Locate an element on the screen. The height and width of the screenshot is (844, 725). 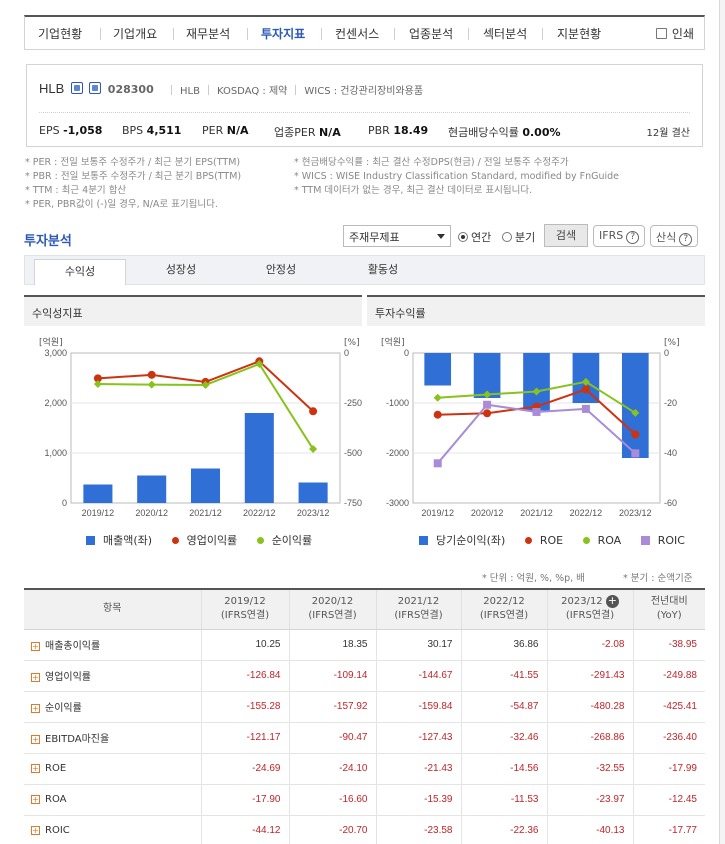
subtab-stability: 안정성 is located at coordinates (281, 270).